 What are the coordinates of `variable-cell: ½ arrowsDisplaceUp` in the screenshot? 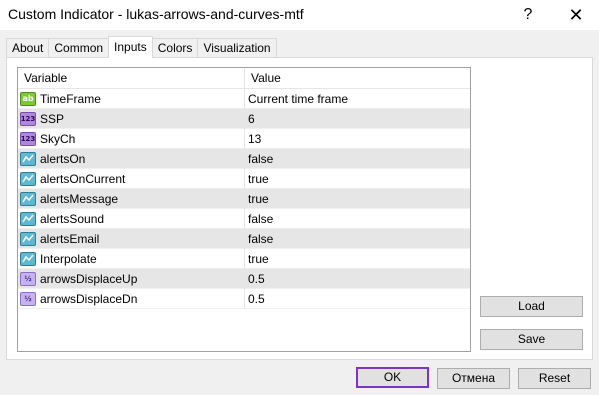 It's located at (131, 279).